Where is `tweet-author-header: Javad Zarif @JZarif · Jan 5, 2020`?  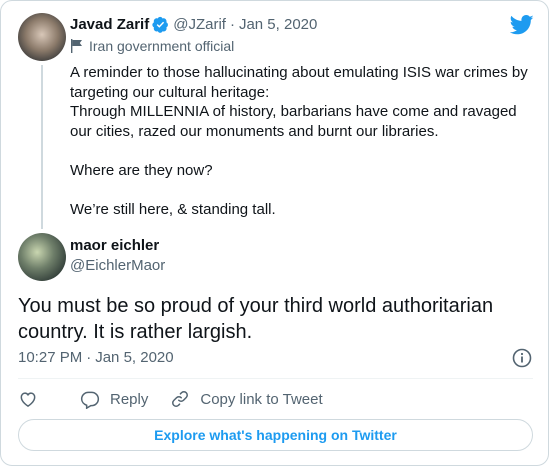 tweet-author-header: Javad Zarif @JZarif · Jan 5, 2020 is located at coordinates (193, 24).